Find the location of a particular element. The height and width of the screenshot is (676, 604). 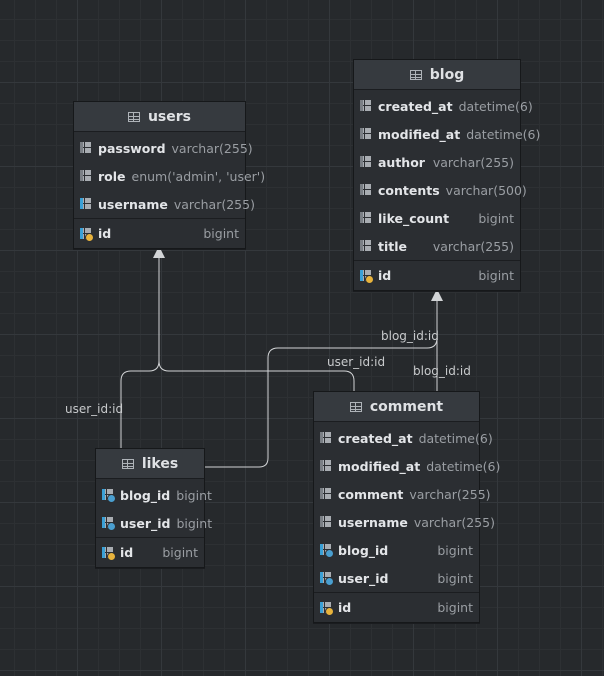

column-row-contents: contents varchar(500) is located at coordinates (440, 190).